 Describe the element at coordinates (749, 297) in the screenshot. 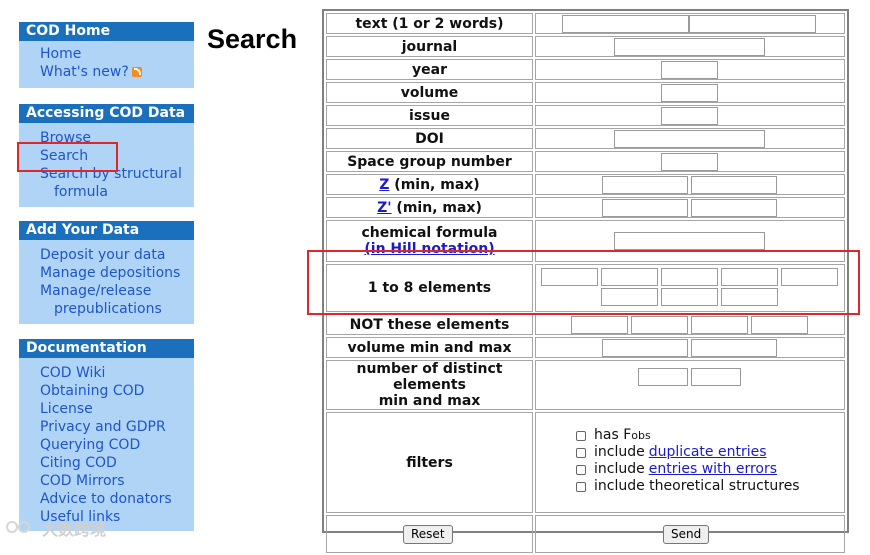

I see `element-8-input` at that location.